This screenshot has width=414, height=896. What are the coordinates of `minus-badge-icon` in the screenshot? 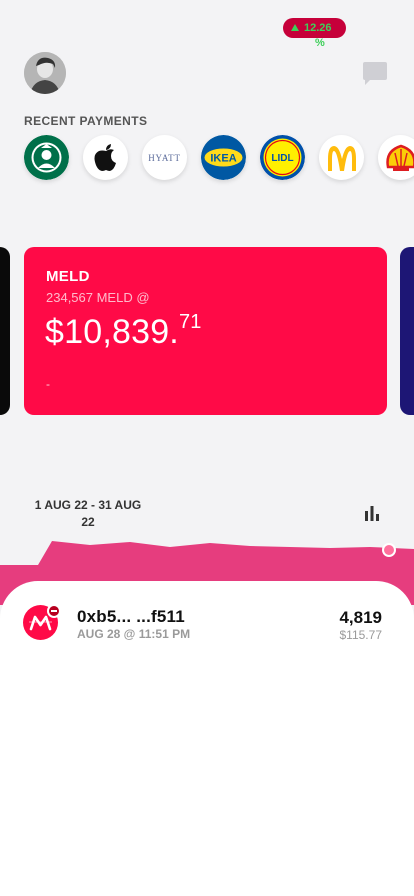 It's located at (54, 611).